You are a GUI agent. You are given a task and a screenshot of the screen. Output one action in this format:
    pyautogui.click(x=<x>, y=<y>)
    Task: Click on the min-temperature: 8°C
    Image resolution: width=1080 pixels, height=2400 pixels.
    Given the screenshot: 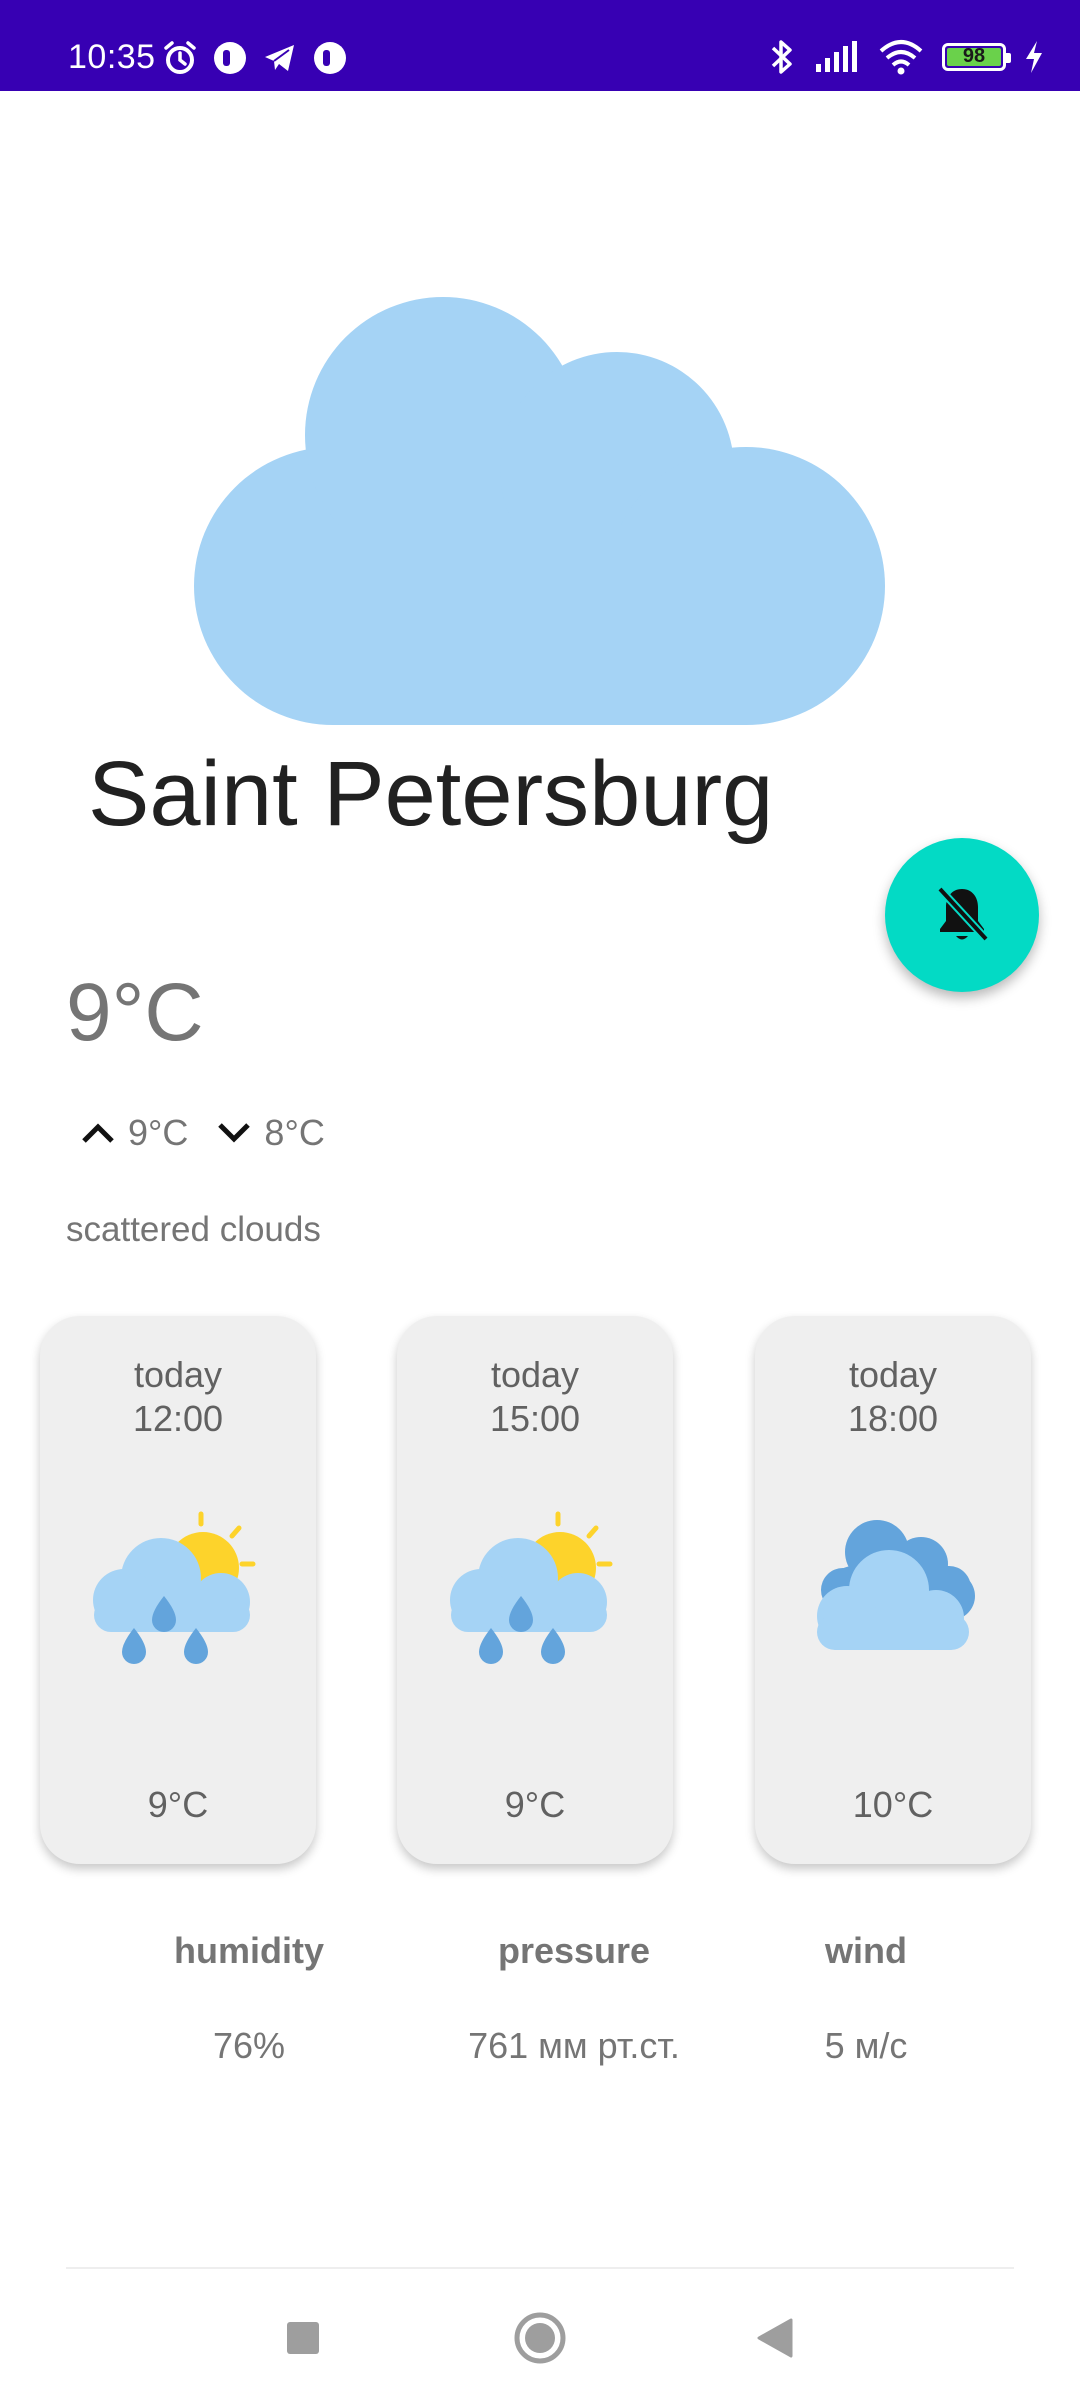 What is the action you would take?
    pyautogui.click(x=294, y=1132)
    